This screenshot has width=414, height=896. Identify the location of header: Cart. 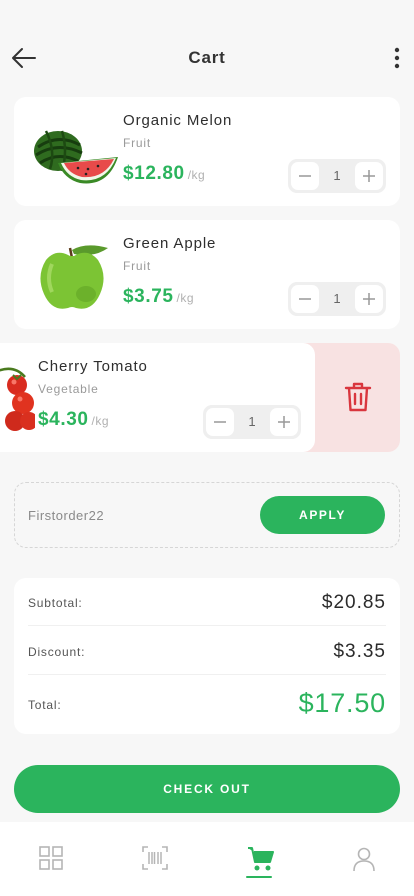
(207, 58).